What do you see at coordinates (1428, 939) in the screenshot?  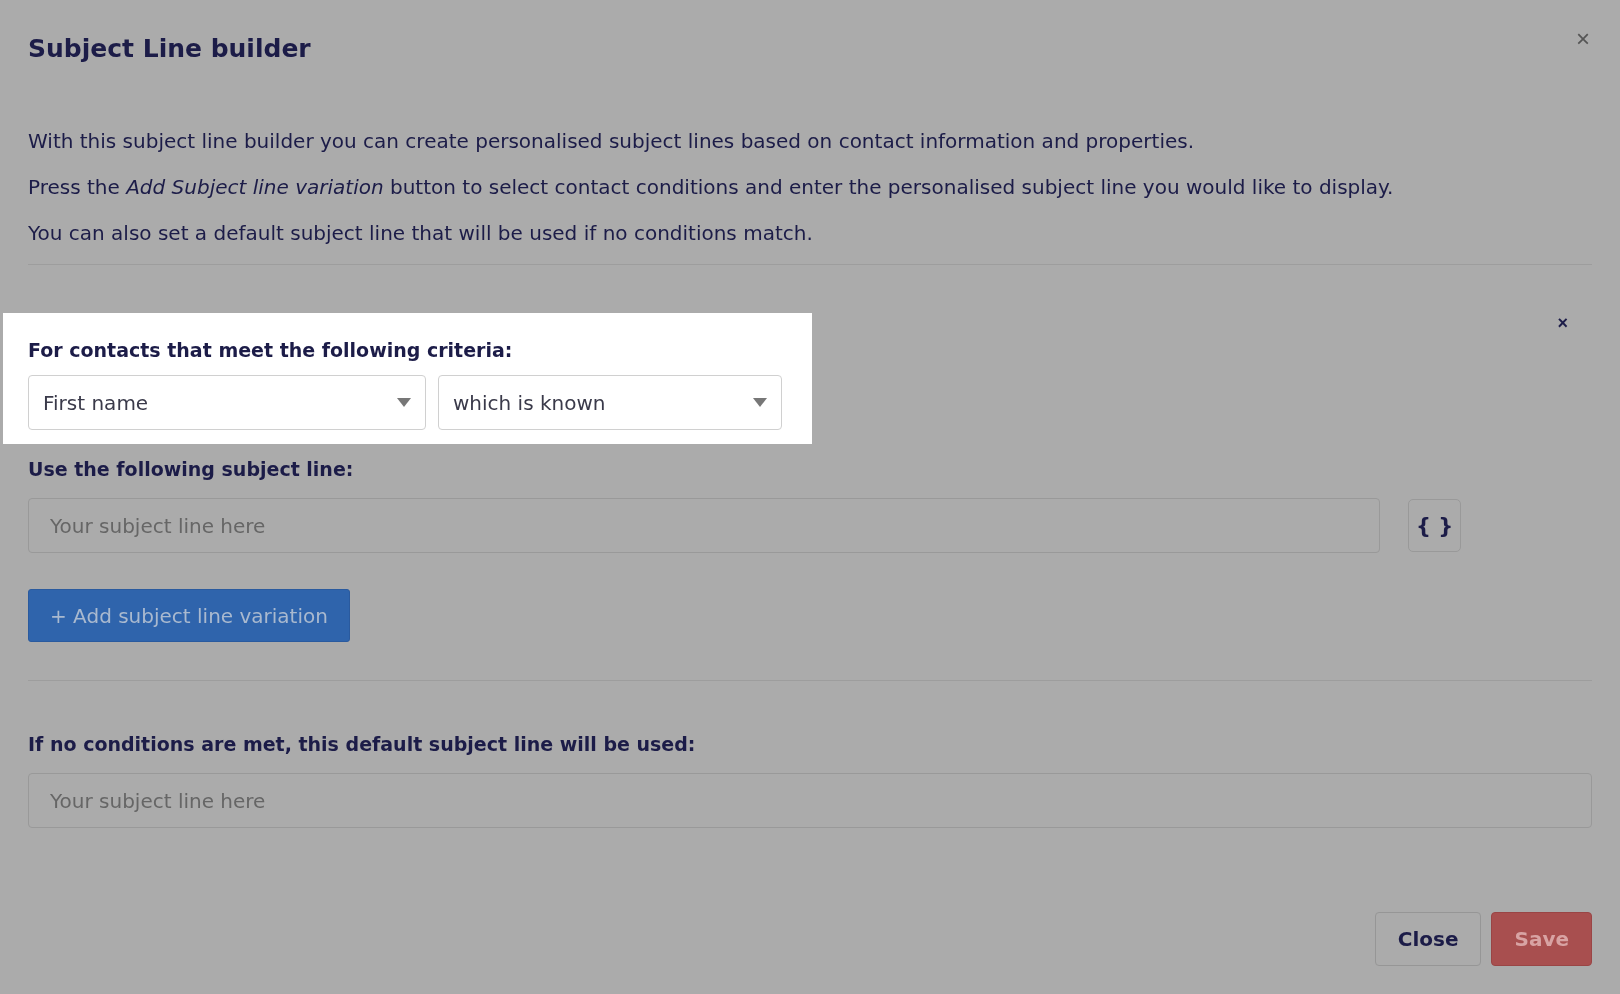 I see `close-button: Close` at bounding box center [1428, 939].